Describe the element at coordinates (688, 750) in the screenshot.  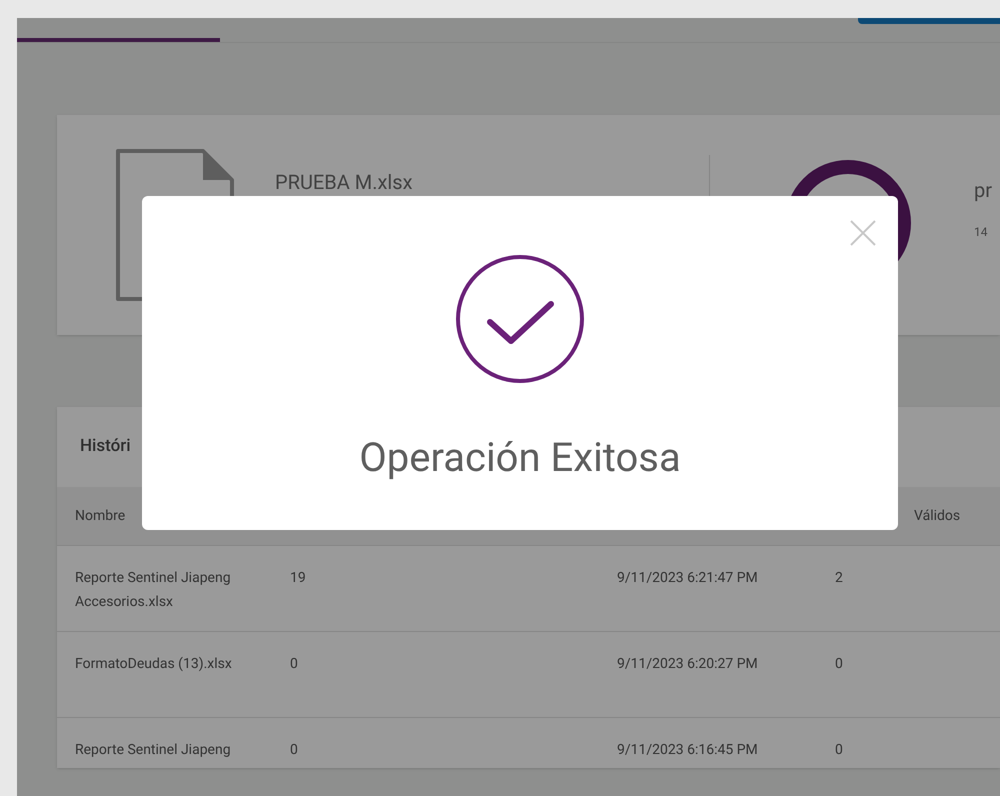
I see `table-cell-text: 9/11/2023 6:16:45 PM` at that location.